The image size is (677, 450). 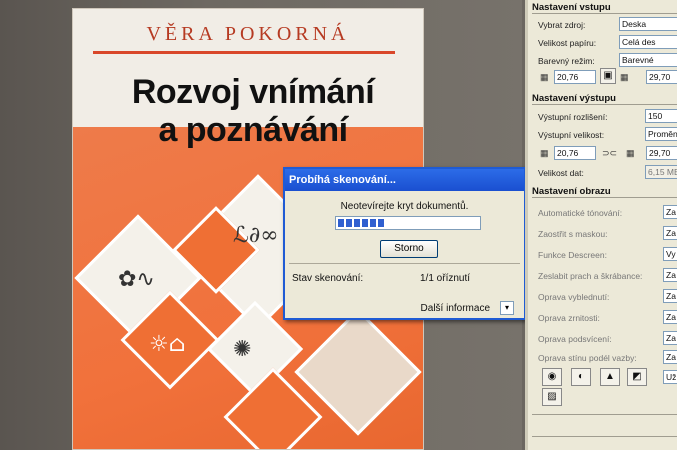 What do you see at coordinates (404, 263) in the screenshot?
I see `dialog-separator` at bounding box center [404, 263].